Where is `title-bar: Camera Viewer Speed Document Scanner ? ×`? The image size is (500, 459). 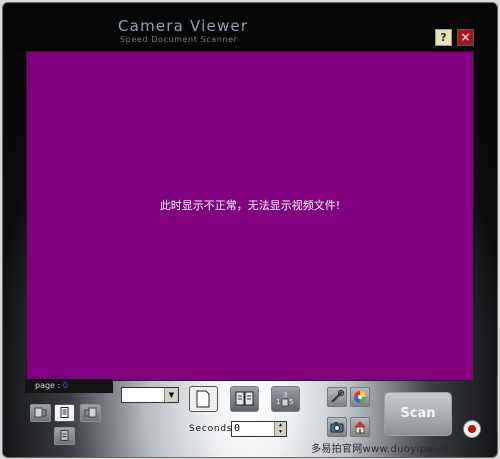
title-bar: Camera Viewer Speed Document Scanner ? × is located at coordinates (250, 27).